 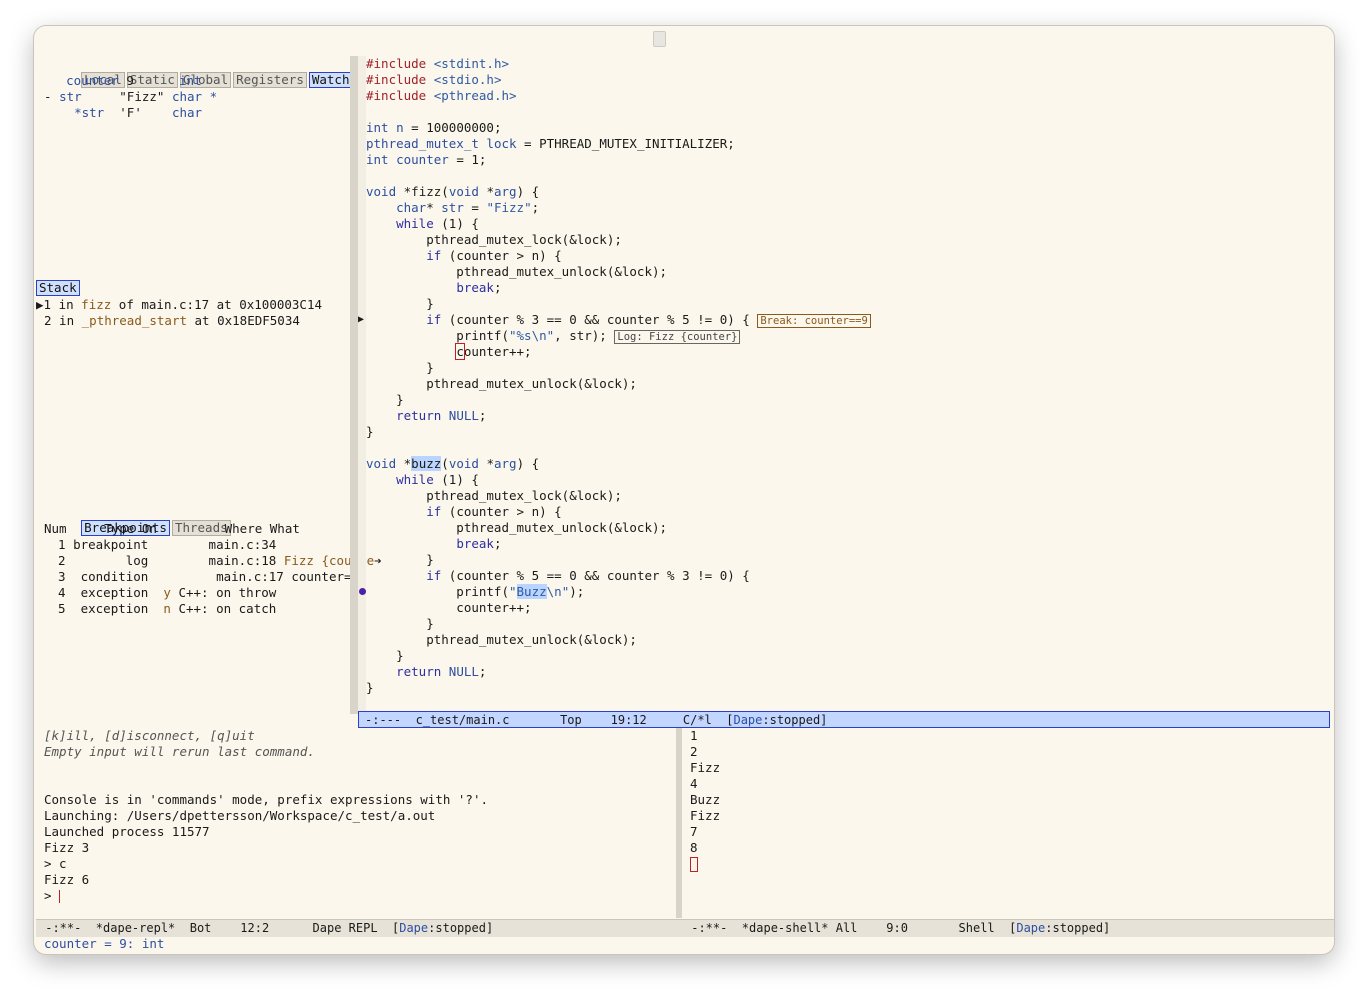 I want to click on shell-modeline-dape: Dape, so click(x=1031, y=928).